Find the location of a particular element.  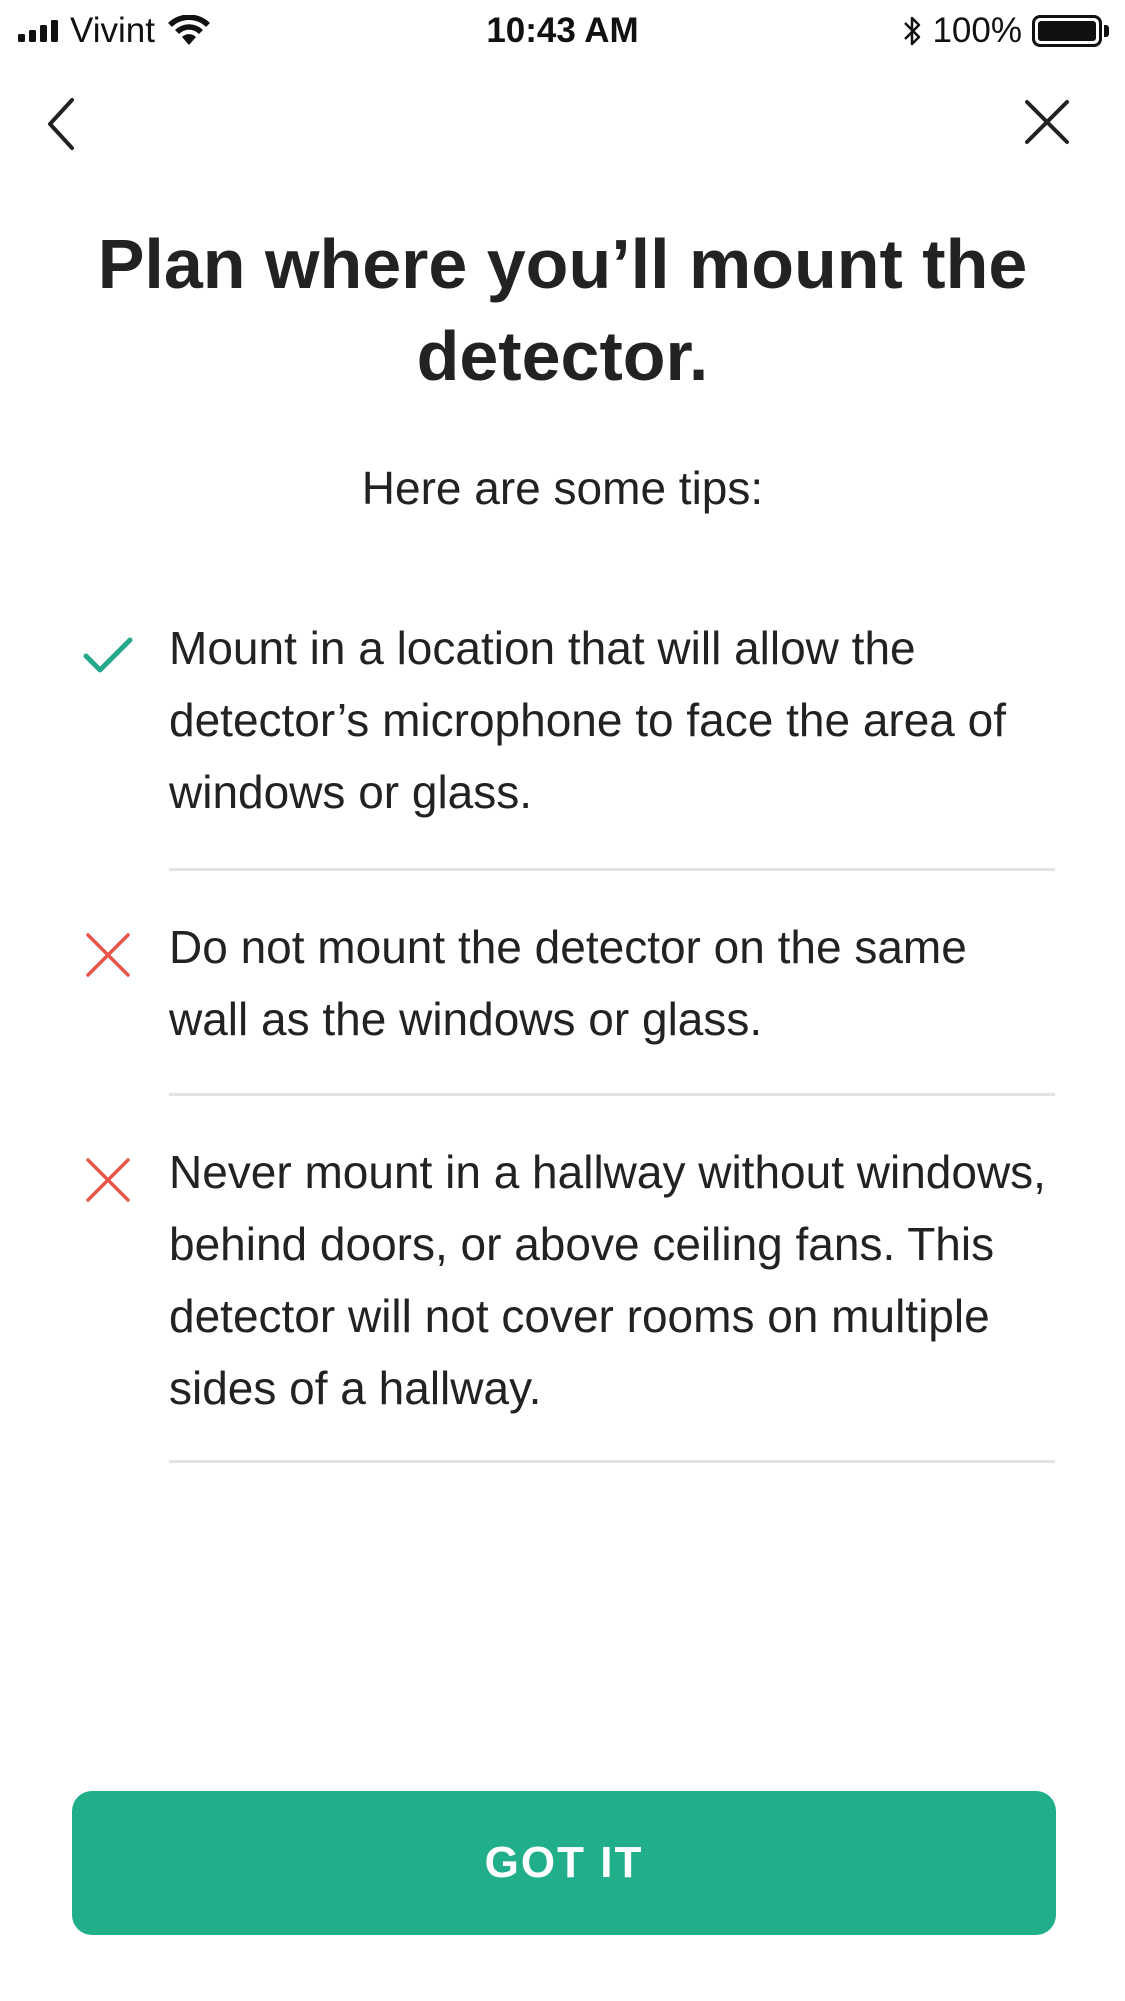

status-bar-right: 100% is located at coordinates (1004, 31).